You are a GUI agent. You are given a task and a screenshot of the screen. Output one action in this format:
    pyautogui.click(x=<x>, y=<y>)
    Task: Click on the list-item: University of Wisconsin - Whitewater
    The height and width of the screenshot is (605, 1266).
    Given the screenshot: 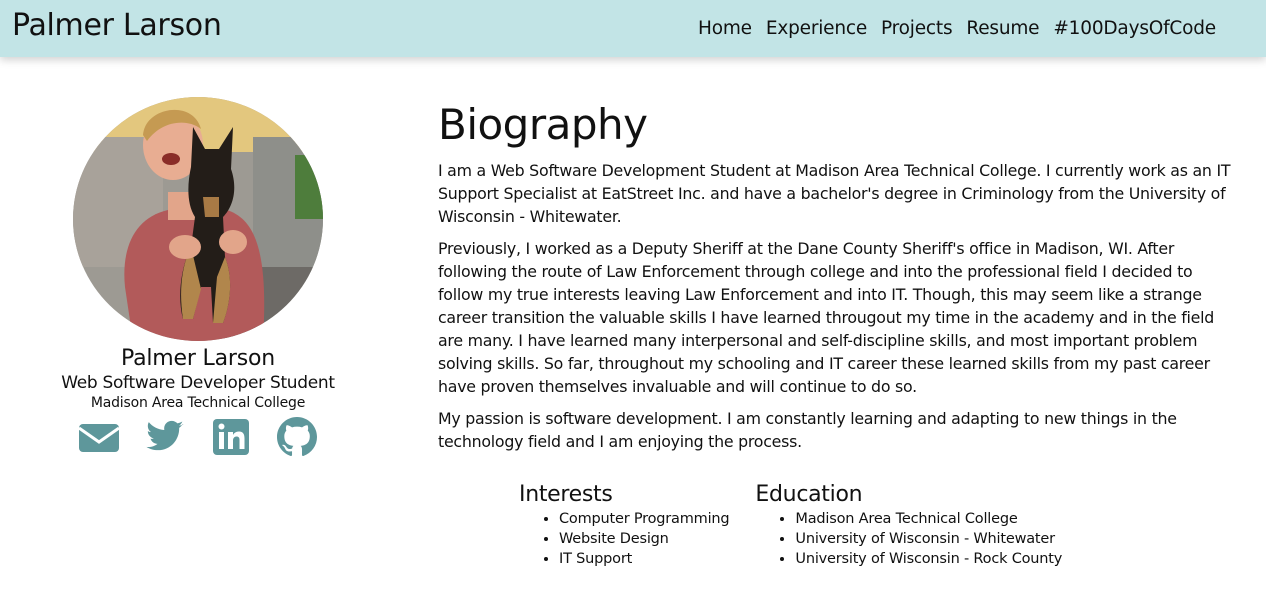 What is the action you would take?
    pyautogui.click(x=928, y=539)
    